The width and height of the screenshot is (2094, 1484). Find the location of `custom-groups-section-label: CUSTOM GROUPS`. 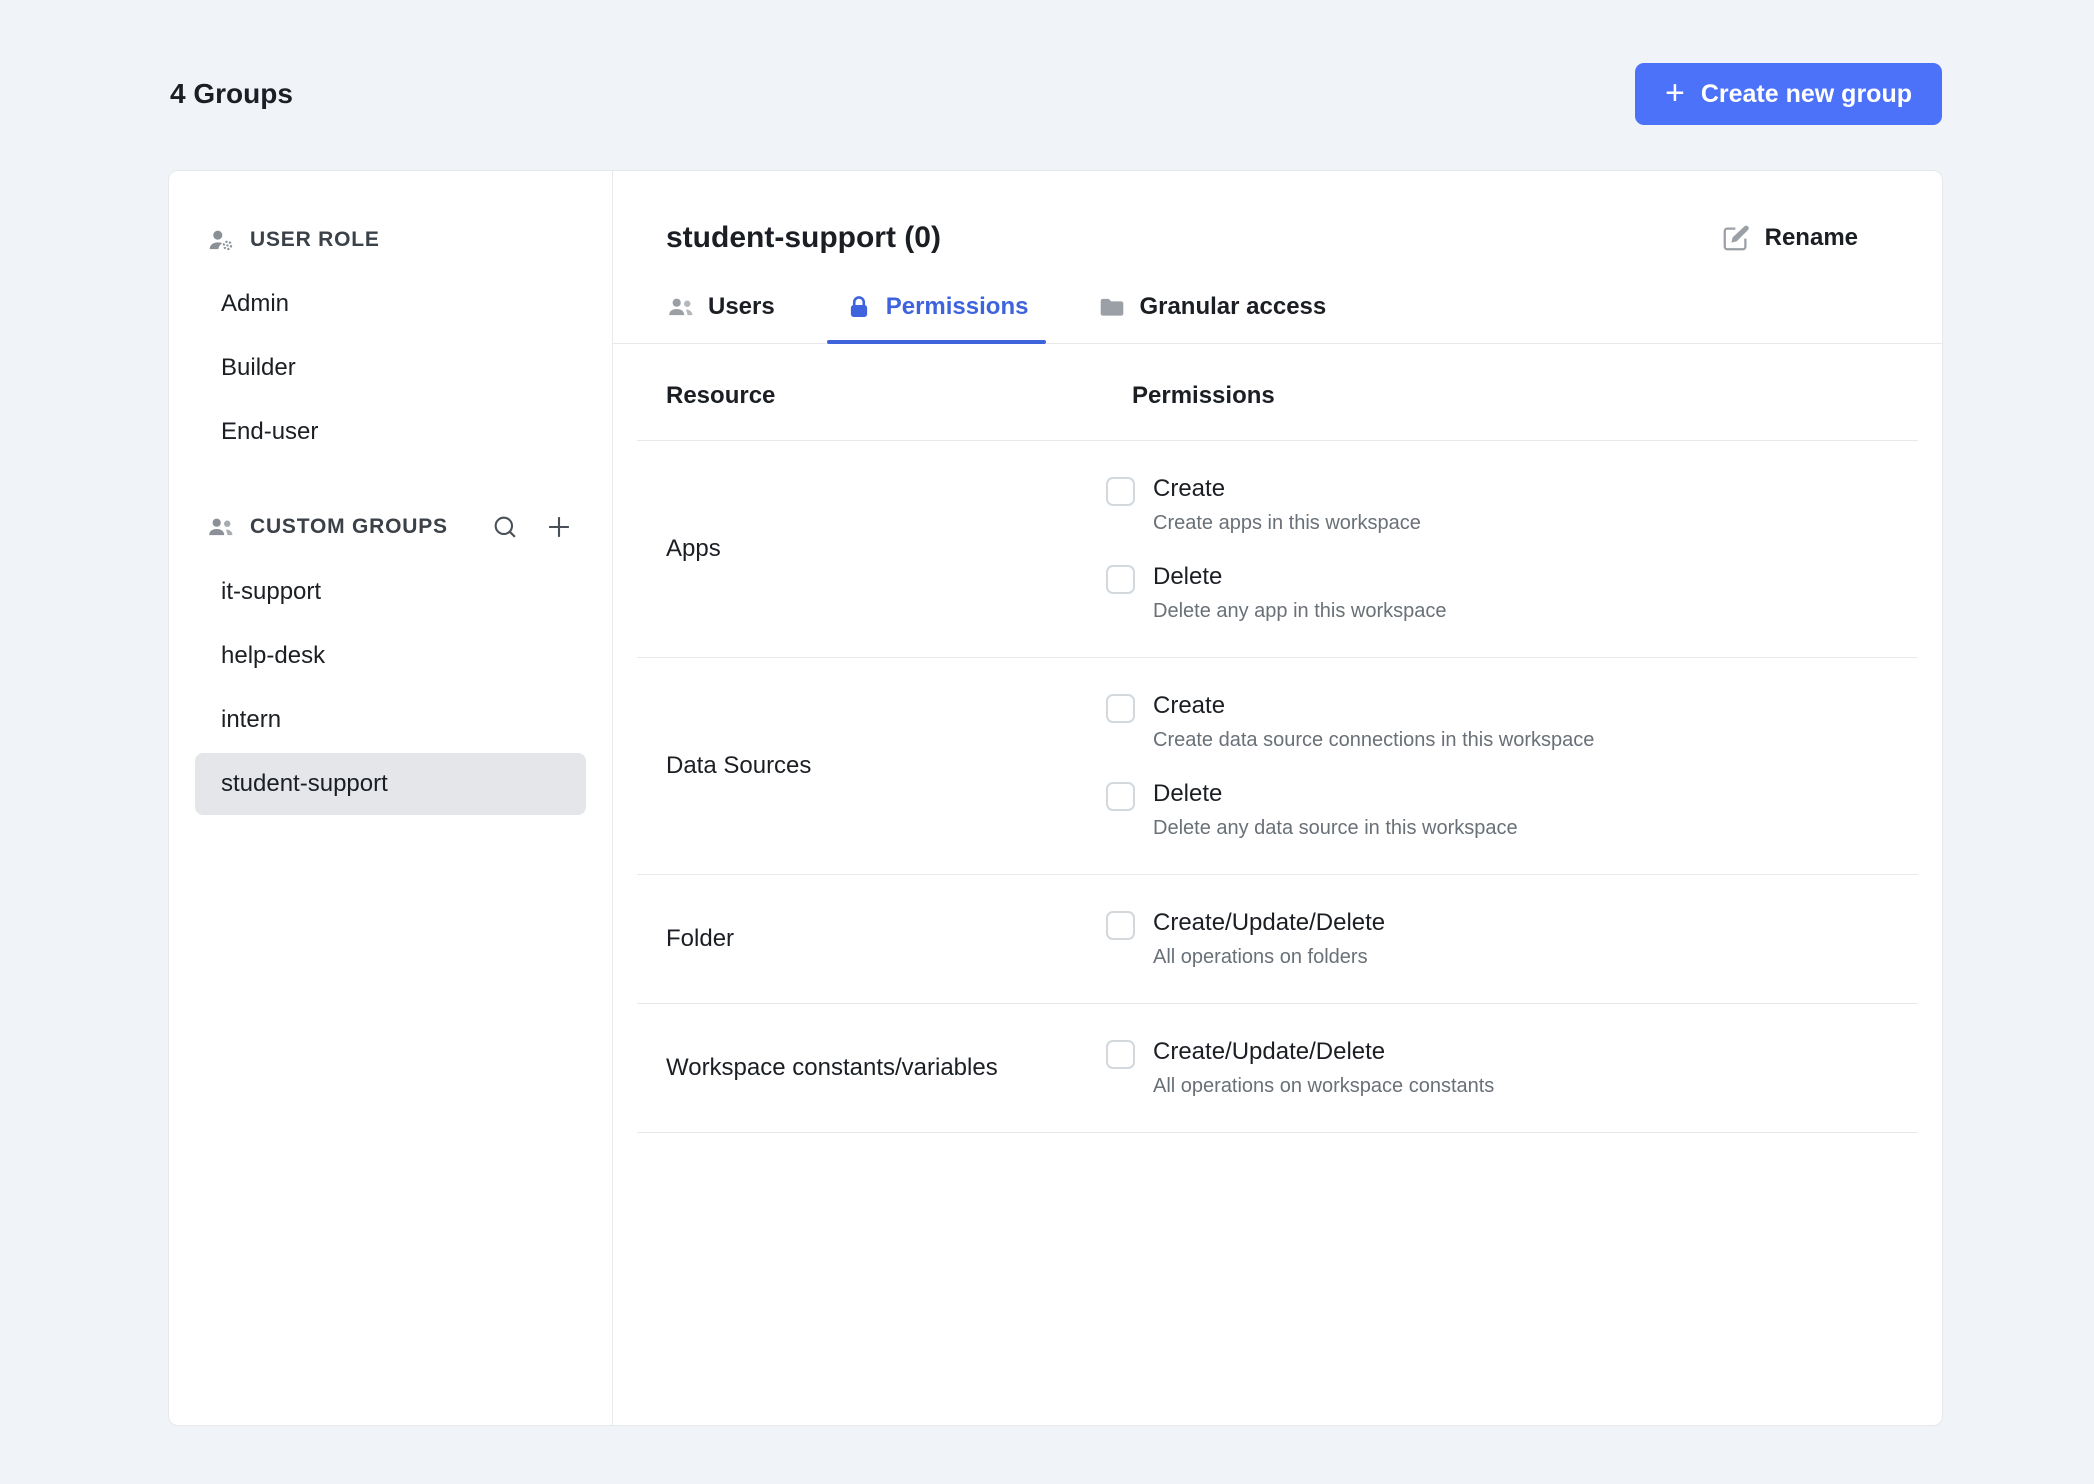

custom-groups-section-label: CUSTOM GROUPS is located at coordinates (349, 526).